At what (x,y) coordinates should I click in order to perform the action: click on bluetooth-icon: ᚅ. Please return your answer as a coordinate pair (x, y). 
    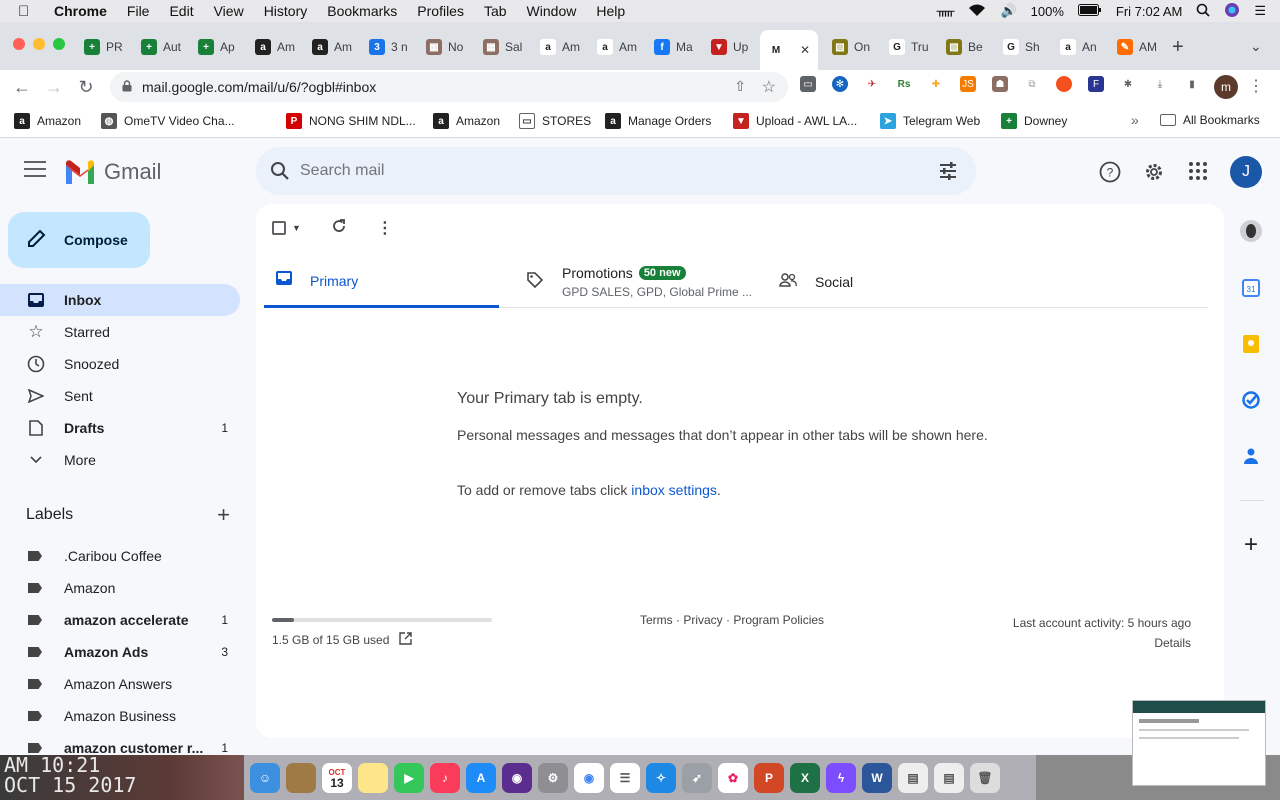
    Looking at the image, I should click on (946, 11).